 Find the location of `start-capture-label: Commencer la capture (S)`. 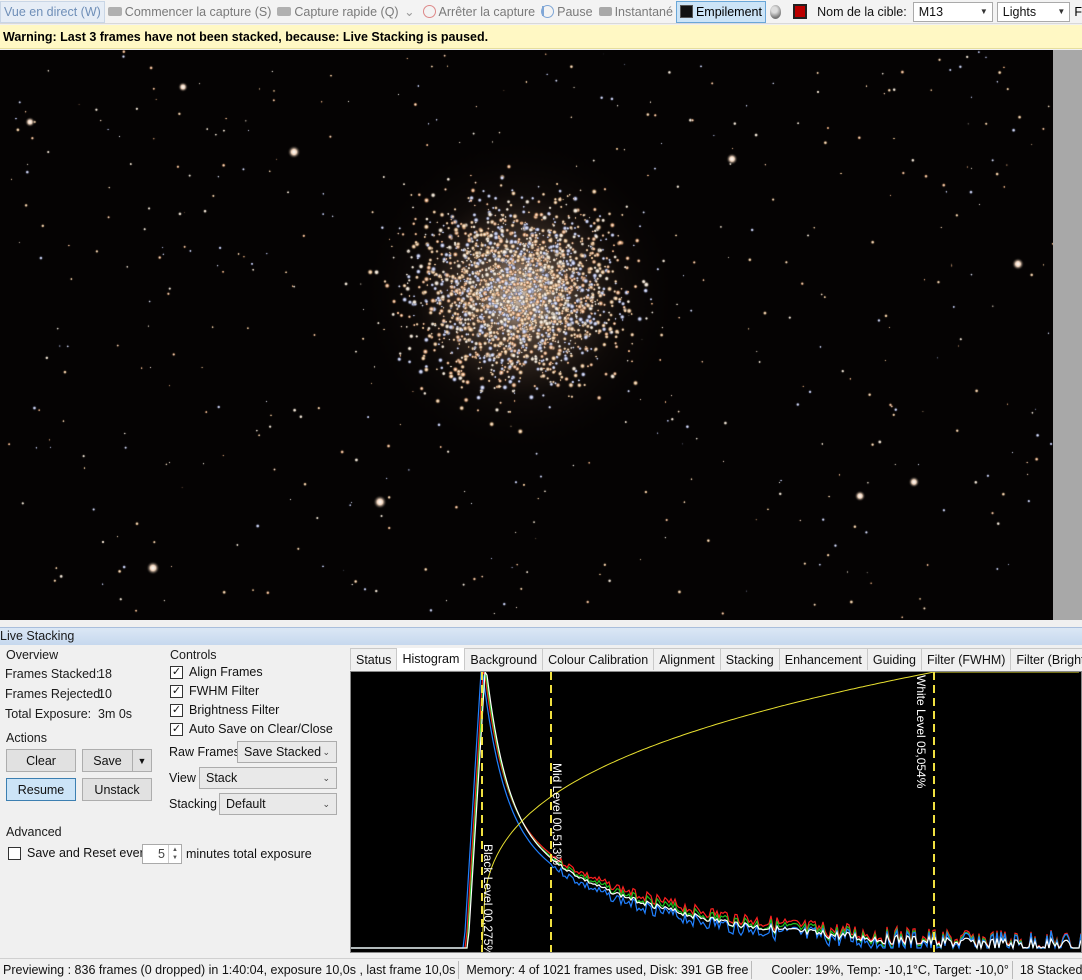

start-capture-label: Commencer la capture (S) is located at coordinates (198, 11).